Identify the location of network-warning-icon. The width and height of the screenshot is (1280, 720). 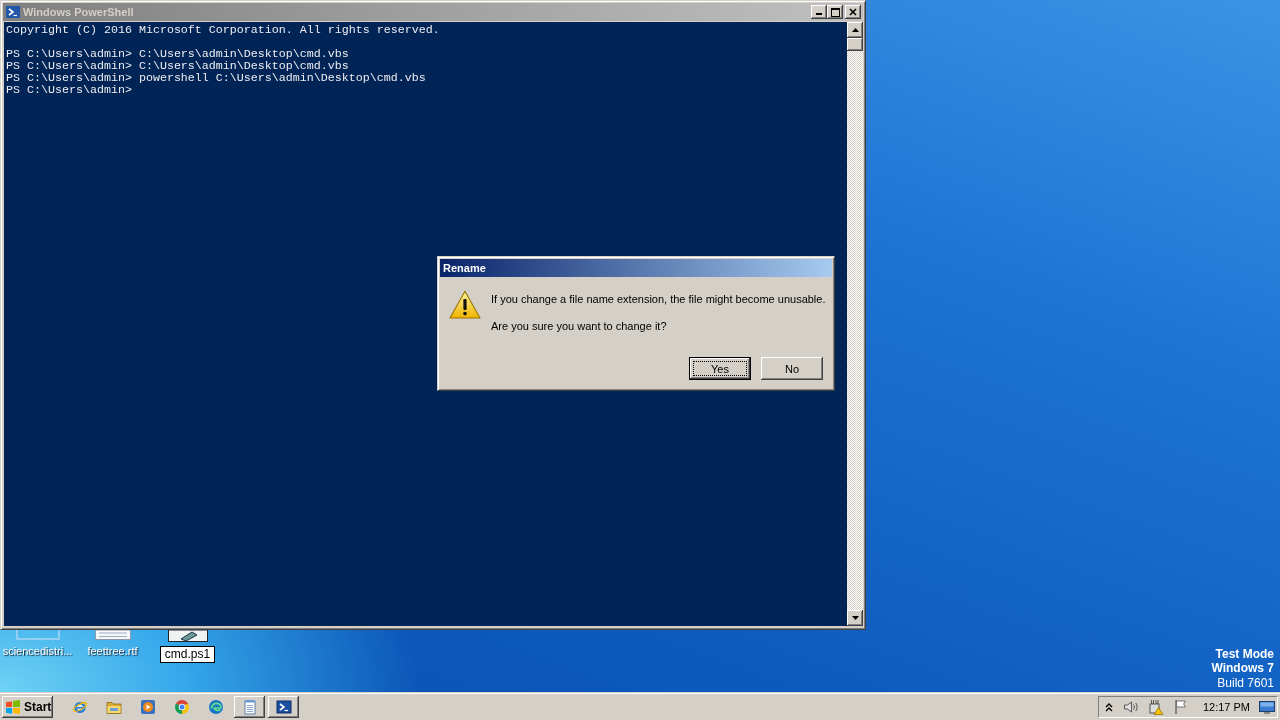
(1155, 707).